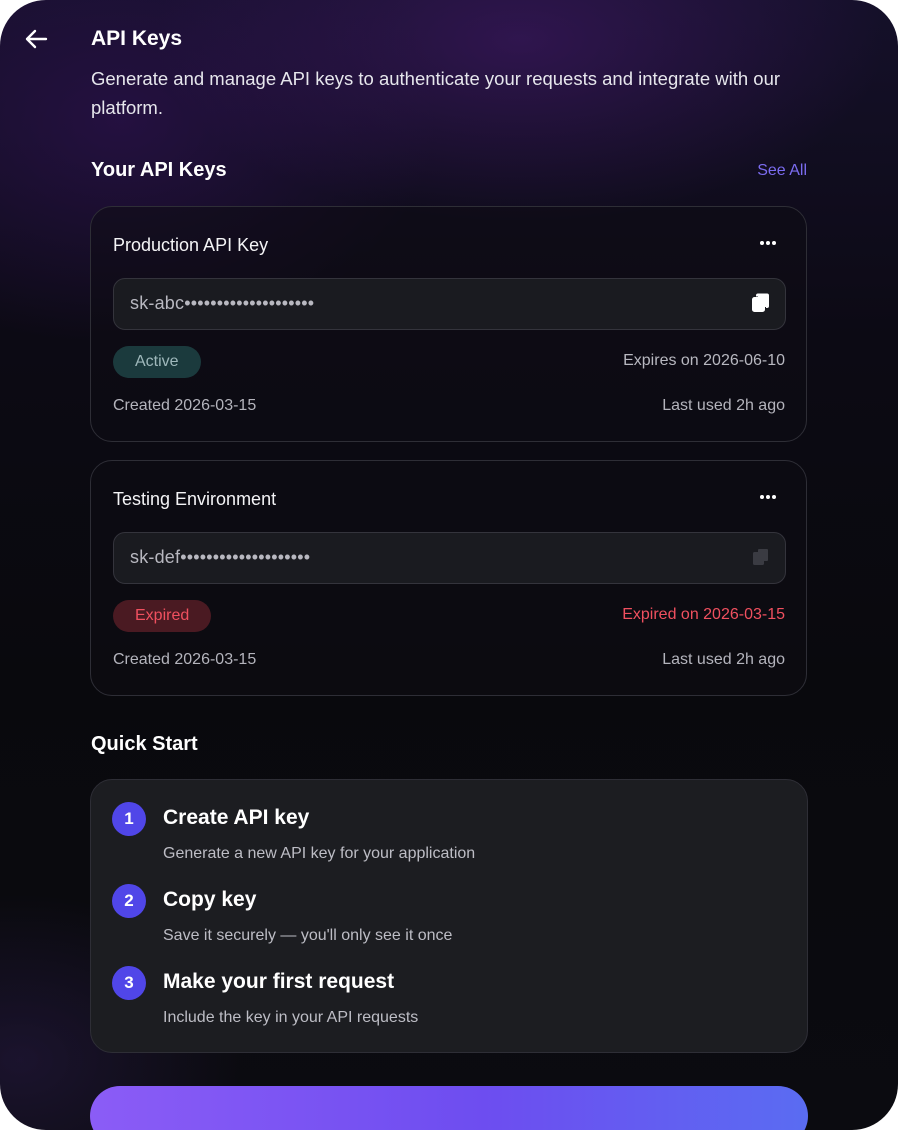 The image size is (898, 1130). I want to click on section-title-quick-start: Quick Start, so click(144, 744).